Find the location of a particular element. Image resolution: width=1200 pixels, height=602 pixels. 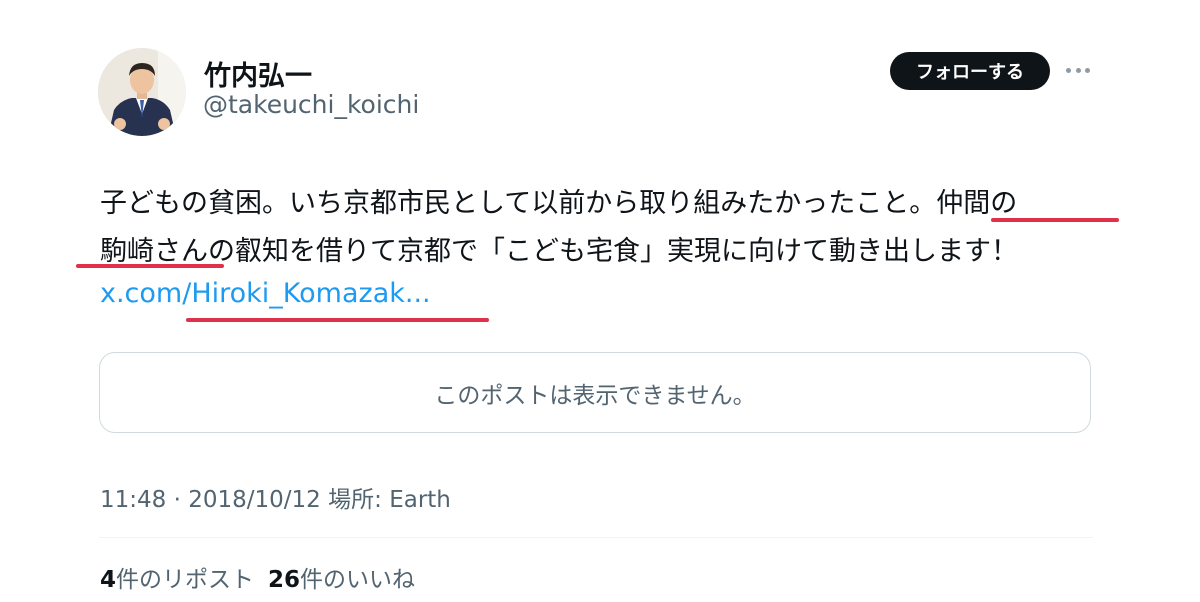

avatar is located at coordinates (142, 92).